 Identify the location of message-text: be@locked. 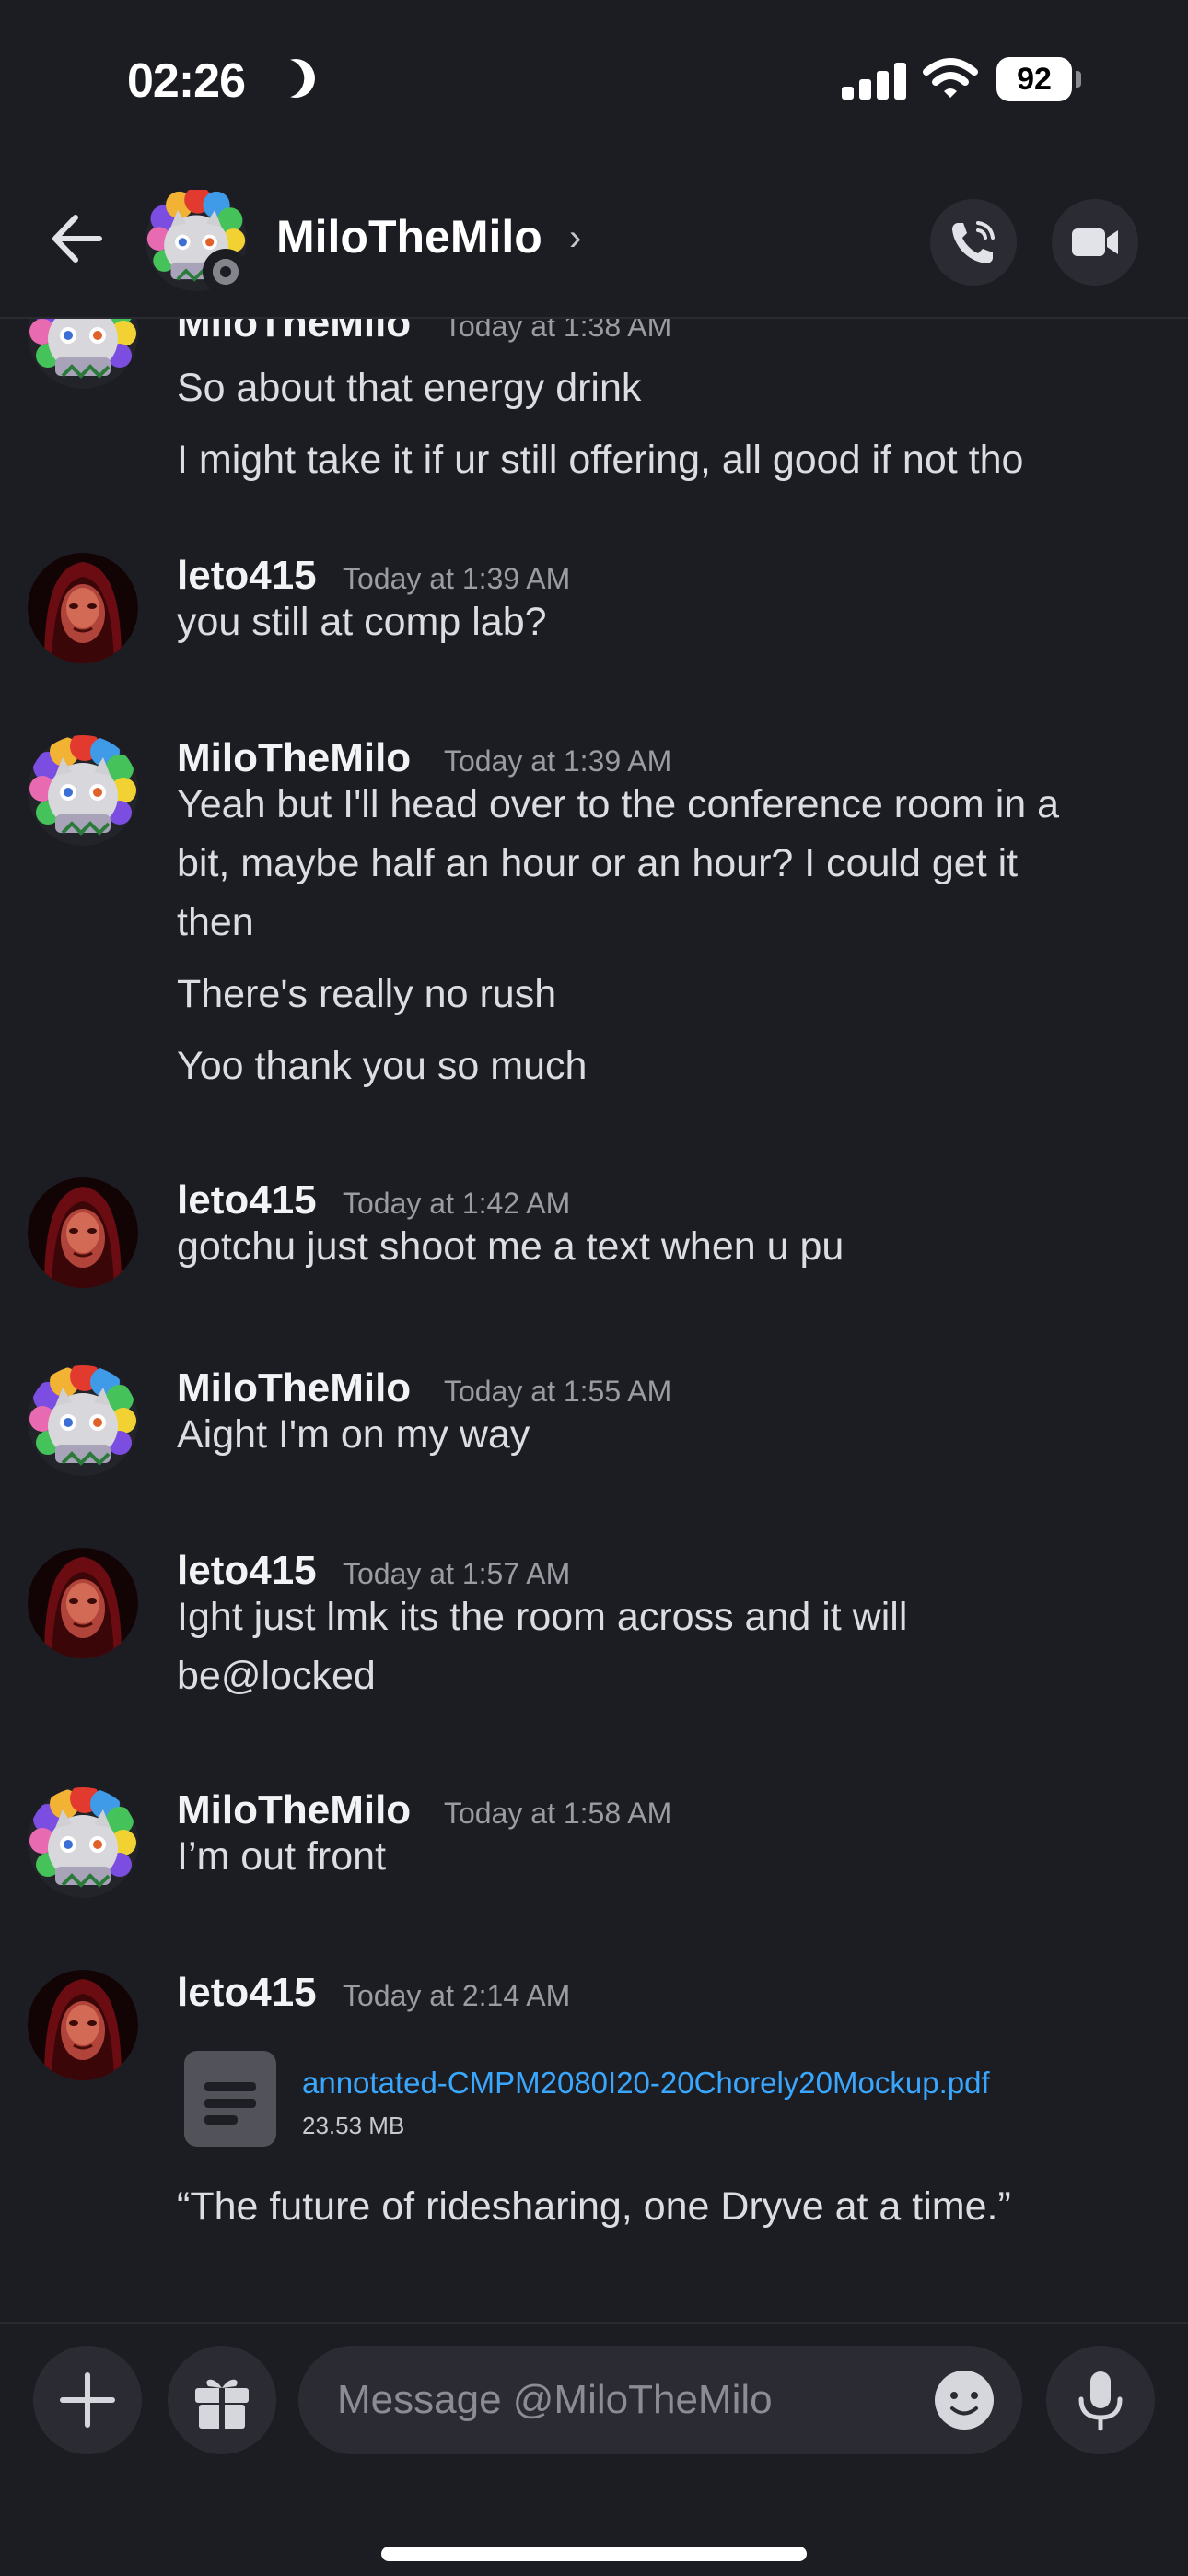
(276, 1676).